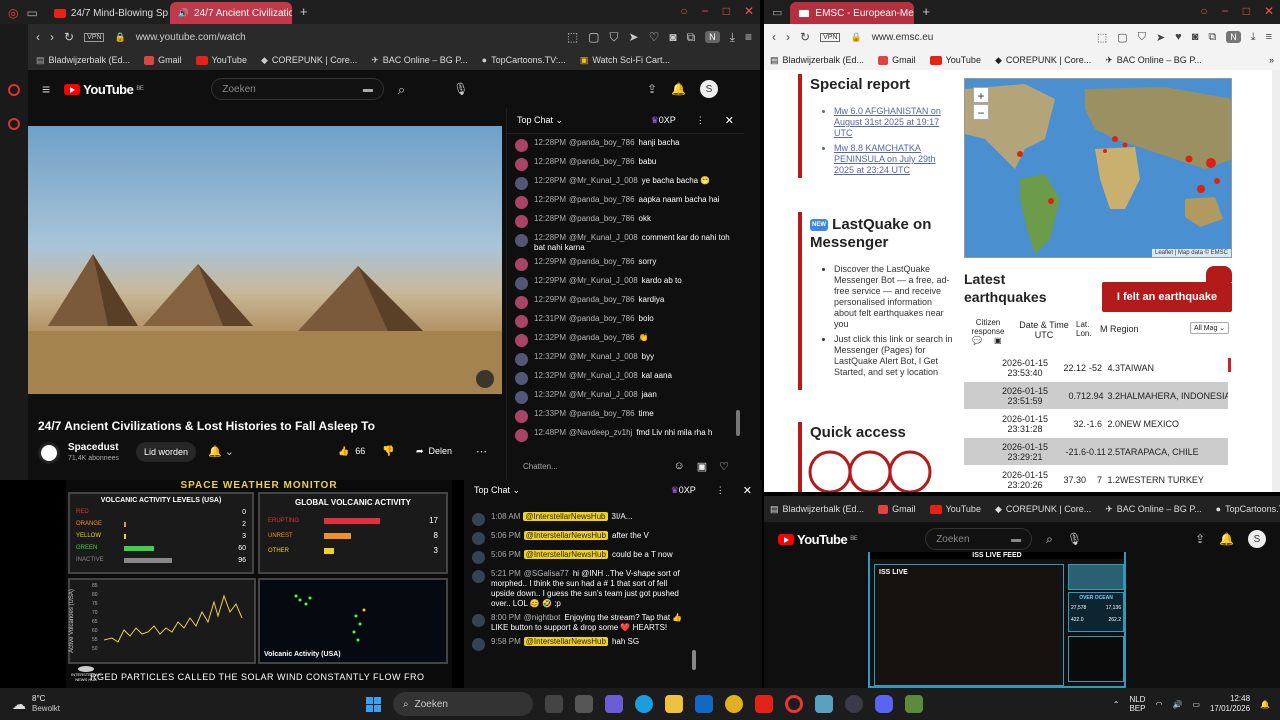  Describe the element at coordinates (702, 466) in the screenshot. I see `super-chat-icon: ▣` at that location.